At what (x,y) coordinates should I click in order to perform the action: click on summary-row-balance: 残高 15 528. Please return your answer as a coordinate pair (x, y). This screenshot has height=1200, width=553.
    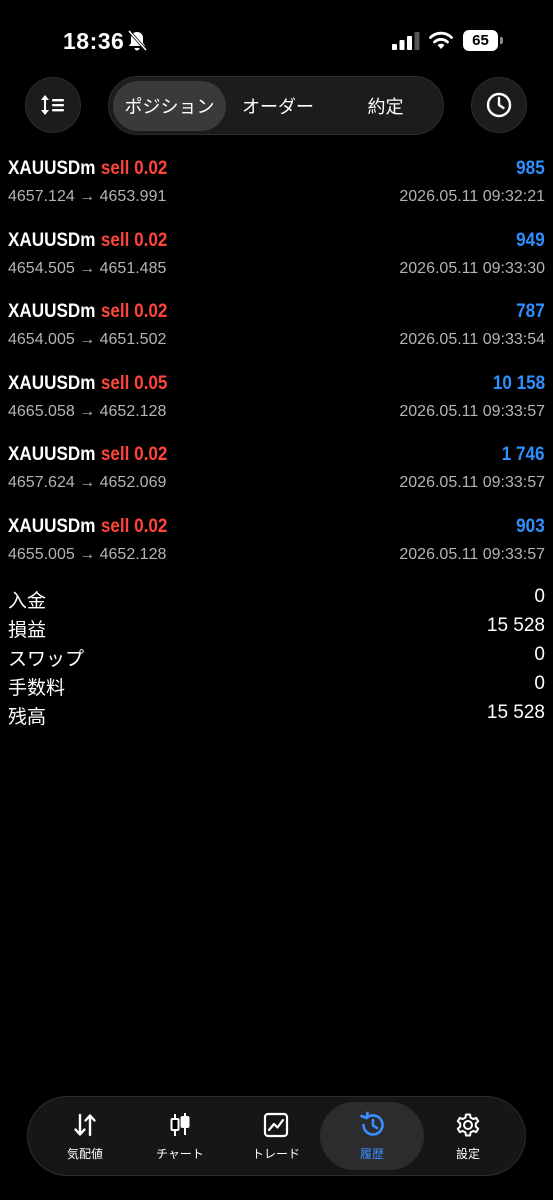
    Looking at the image, I should click on (276, 714).